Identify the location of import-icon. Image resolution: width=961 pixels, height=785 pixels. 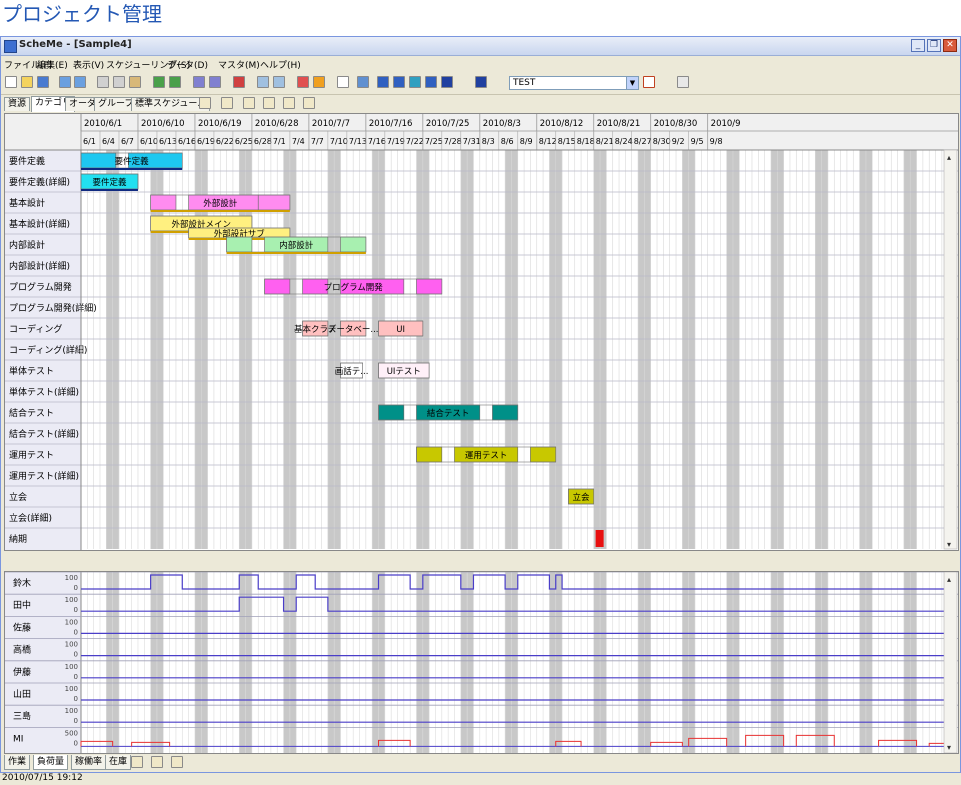
(159, 82).